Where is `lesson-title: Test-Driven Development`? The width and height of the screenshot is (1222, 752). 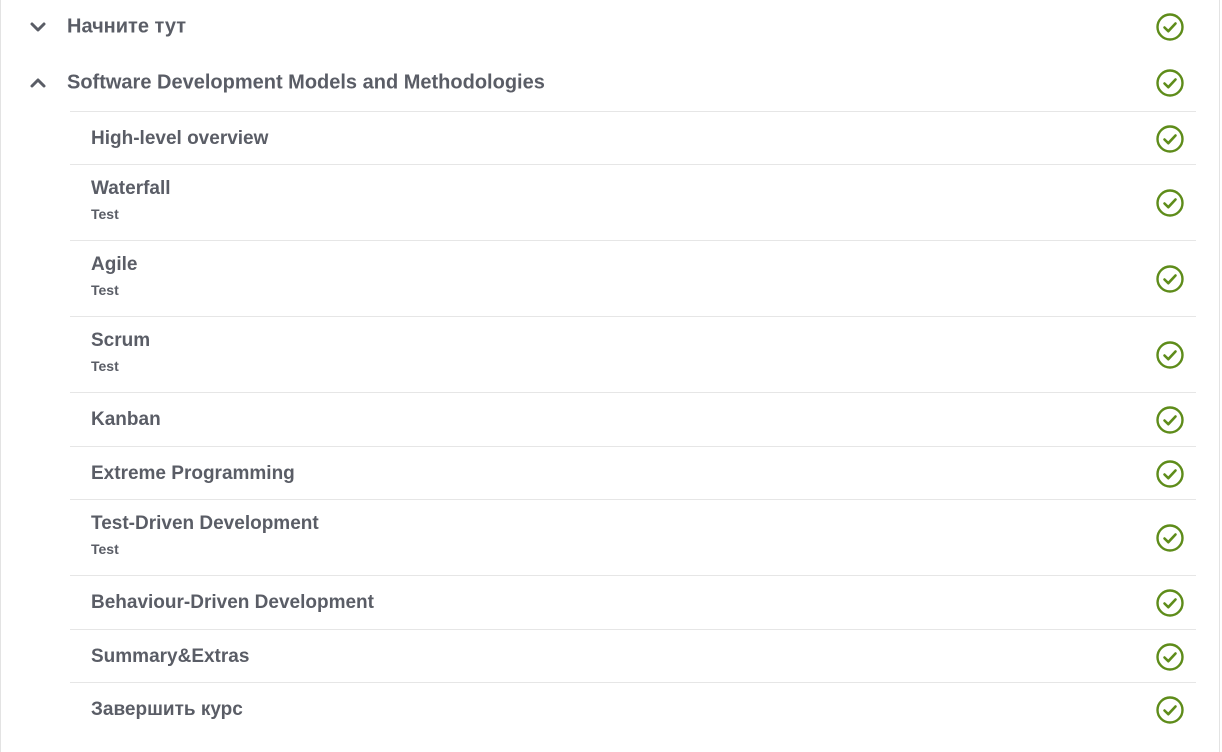 lesson-title: Test-Driven Development is located at coordinates (205, 523).